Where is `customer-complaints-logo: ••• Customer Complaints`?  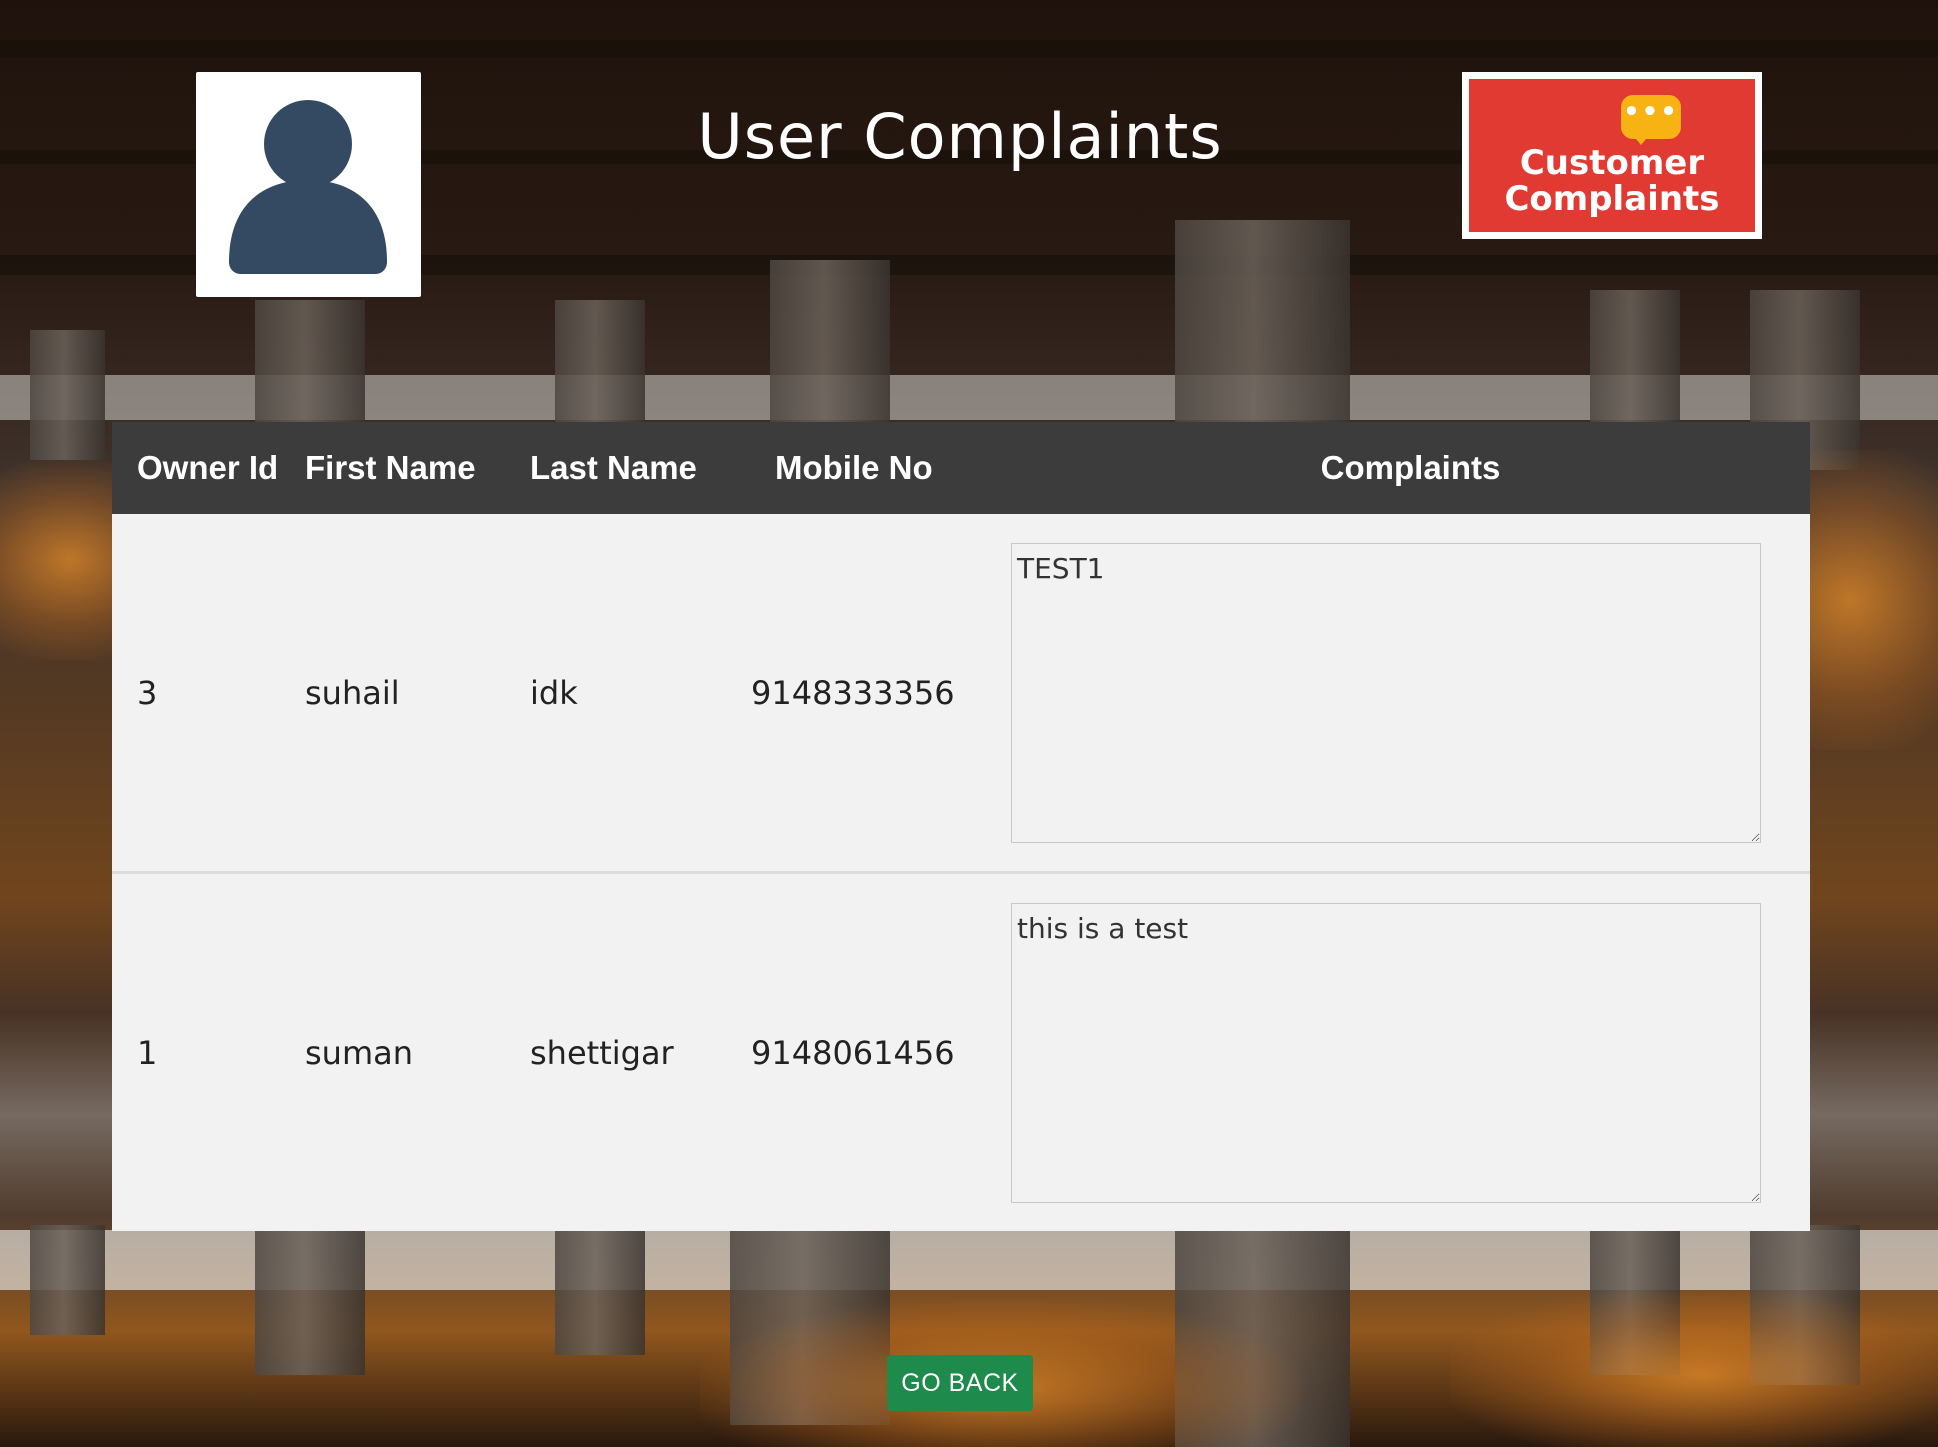 customer-complaints-logo: ••• Customer Complaints is located at coordinates (1612, 155).